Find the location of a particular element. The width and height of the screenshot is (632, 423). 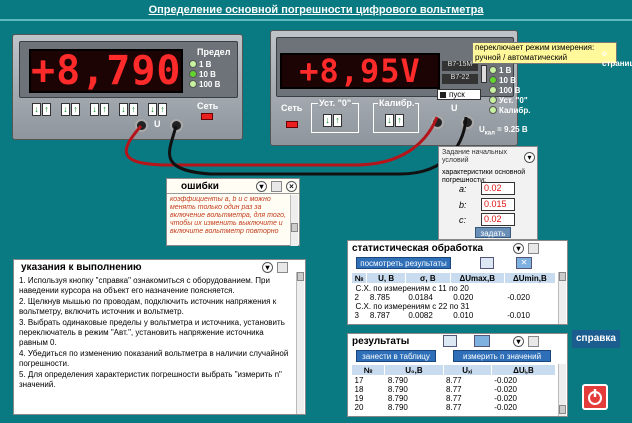

table-row: 18 8.790 8.77 -0.020 is located at coordinates (435, 389).